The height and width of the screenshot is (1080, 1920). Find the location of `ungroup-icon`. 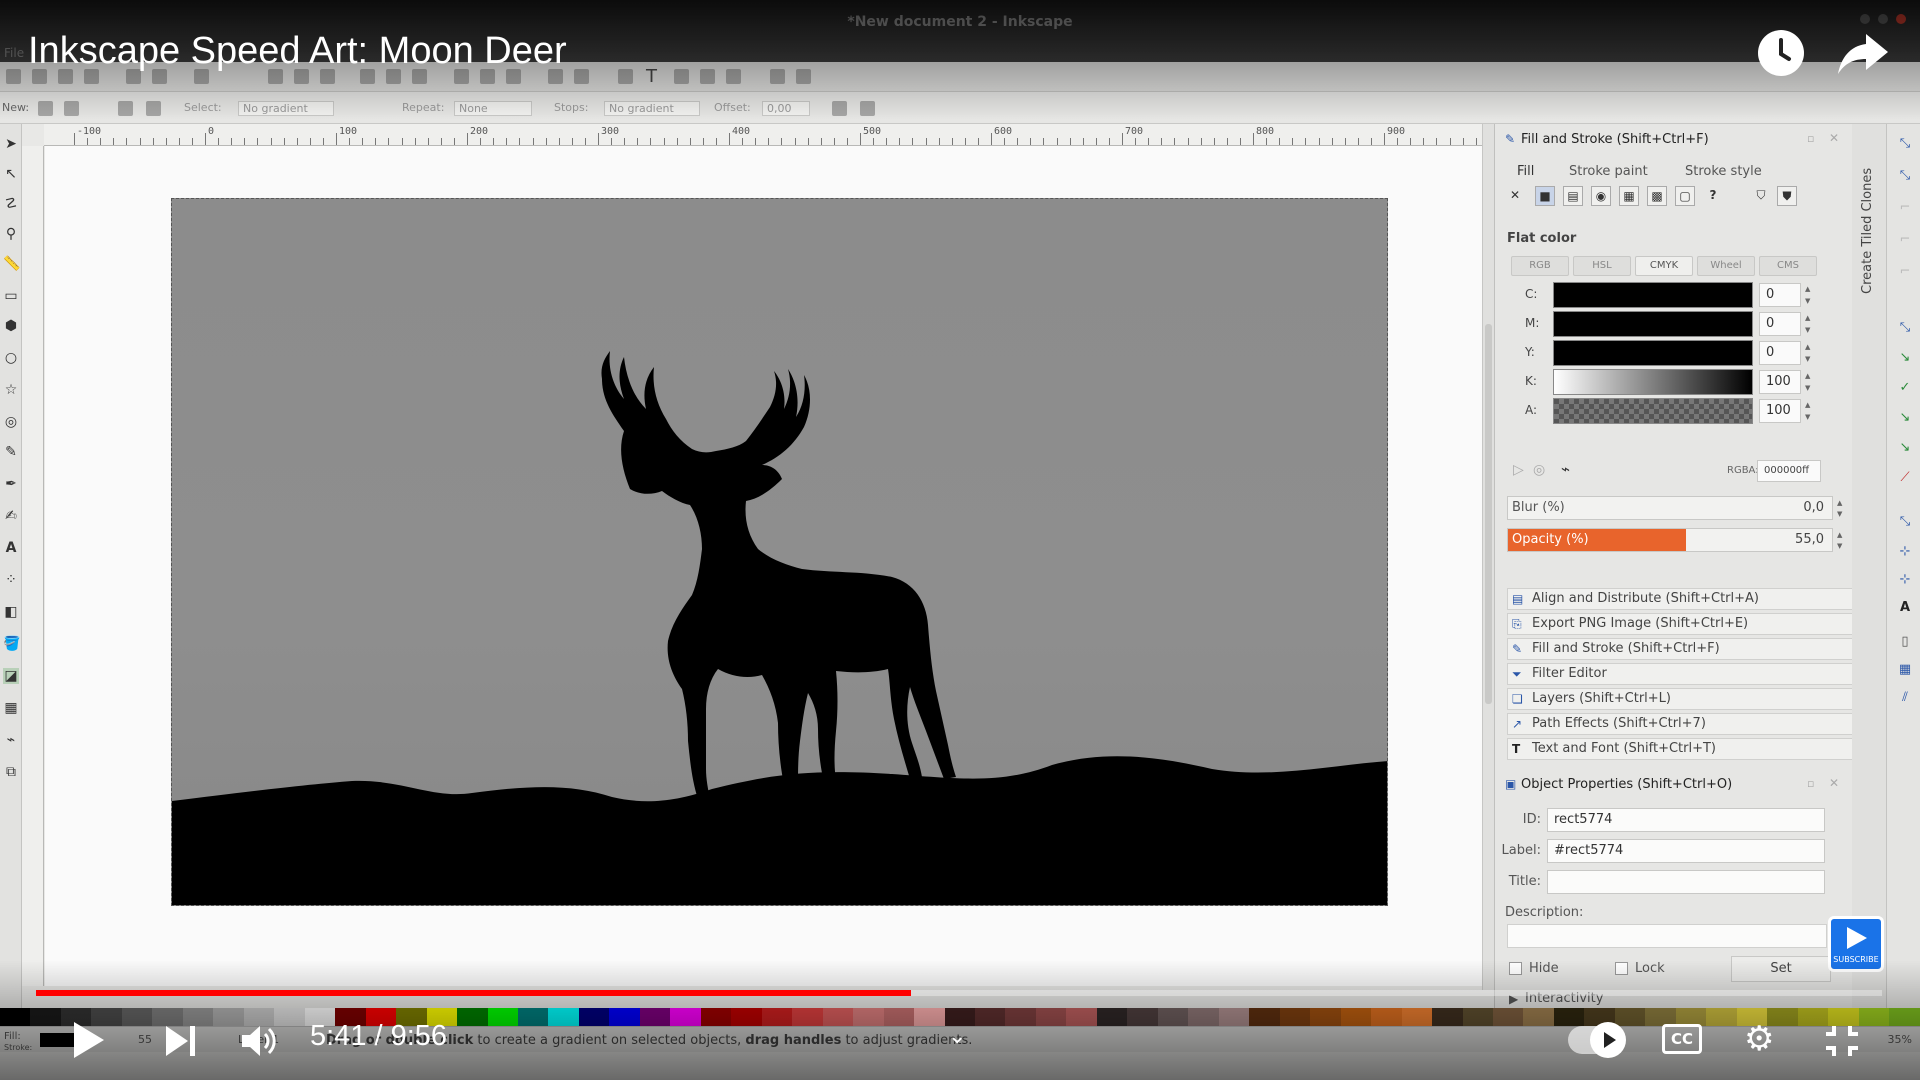

ungroup-icon is located at coordinates (581, 76).